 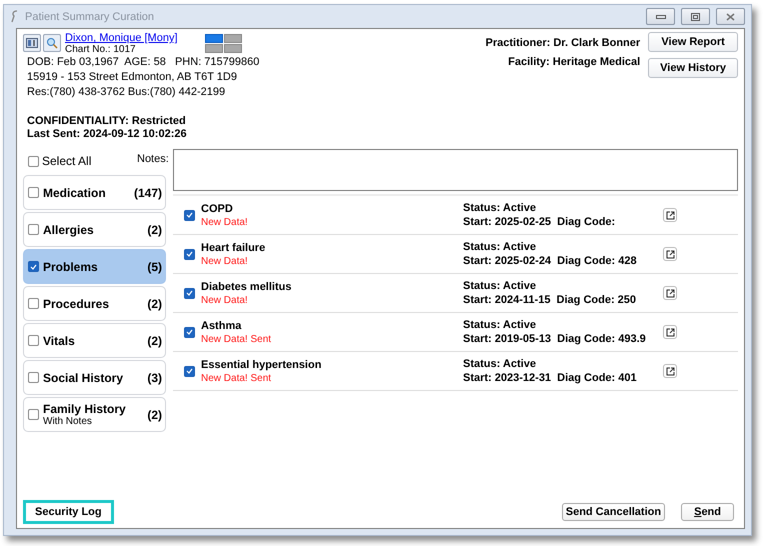 I want to click on problem-name: Diabetes mellitus, so click(x=246, y=286).